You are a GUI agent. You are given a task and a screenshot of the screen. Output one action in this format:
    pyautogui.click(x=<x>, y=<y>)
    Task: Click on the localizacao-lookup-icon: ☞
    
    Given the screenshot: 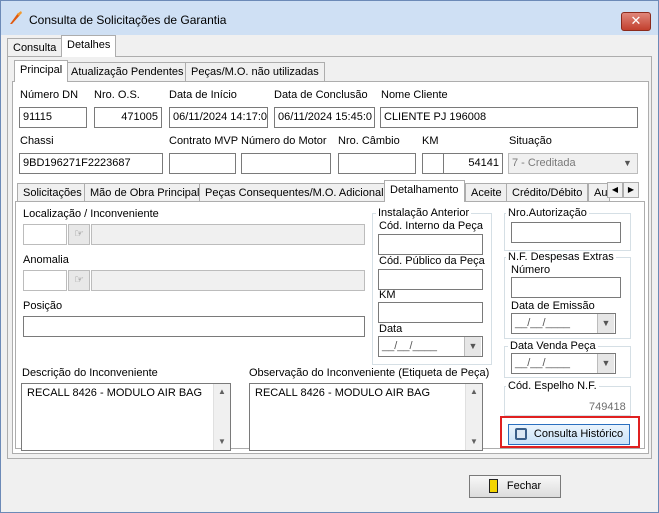 What is the action you would take?
    pyautogui.click(x=79, y=234)
    